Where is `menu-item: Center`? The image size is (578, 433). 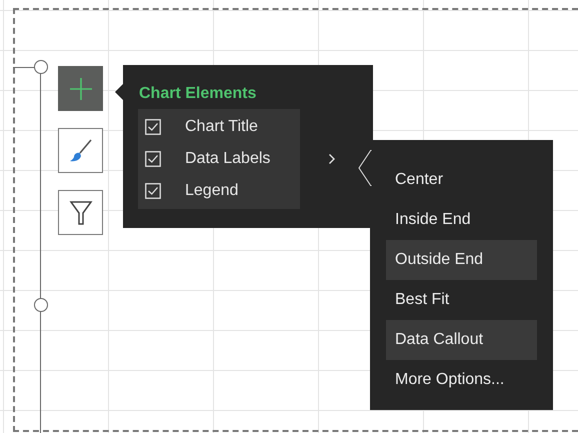
menu-item: Center is located at coordinates (461, 180).